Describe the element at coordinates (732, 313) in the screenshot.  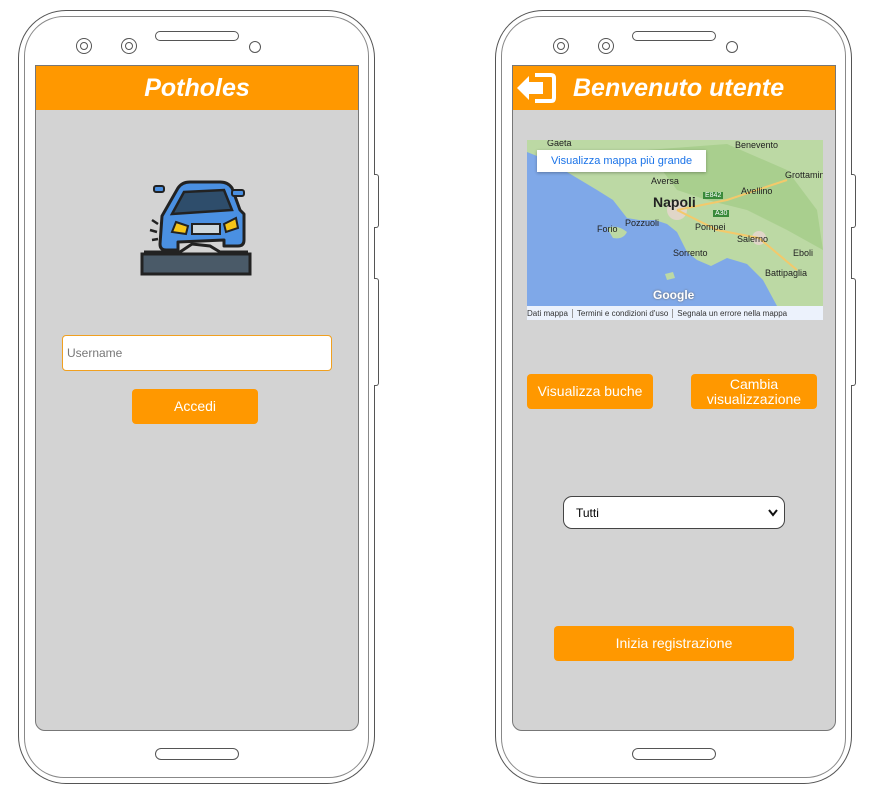
I see `map-report-link: Segnala un errore nella mappa` at that location.